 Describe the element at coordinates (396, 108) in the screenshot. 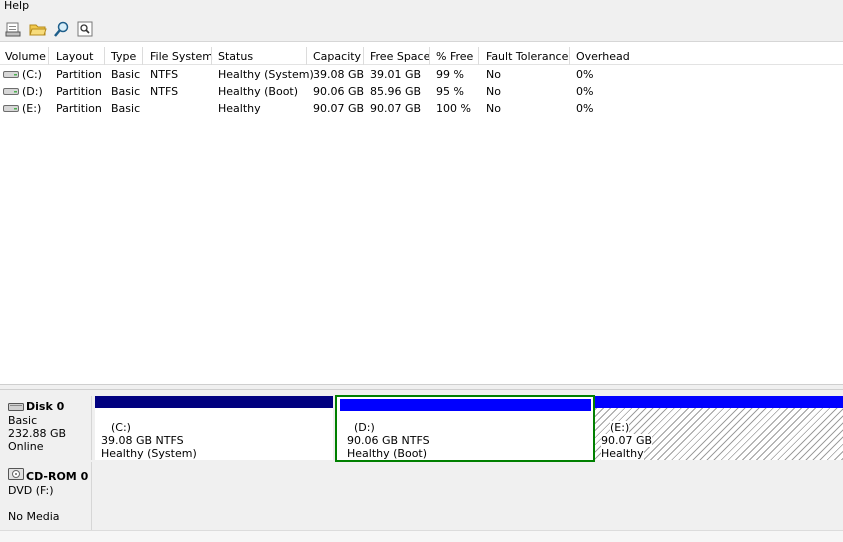

I see `cell-free-space: 90.07 GB` at that location.